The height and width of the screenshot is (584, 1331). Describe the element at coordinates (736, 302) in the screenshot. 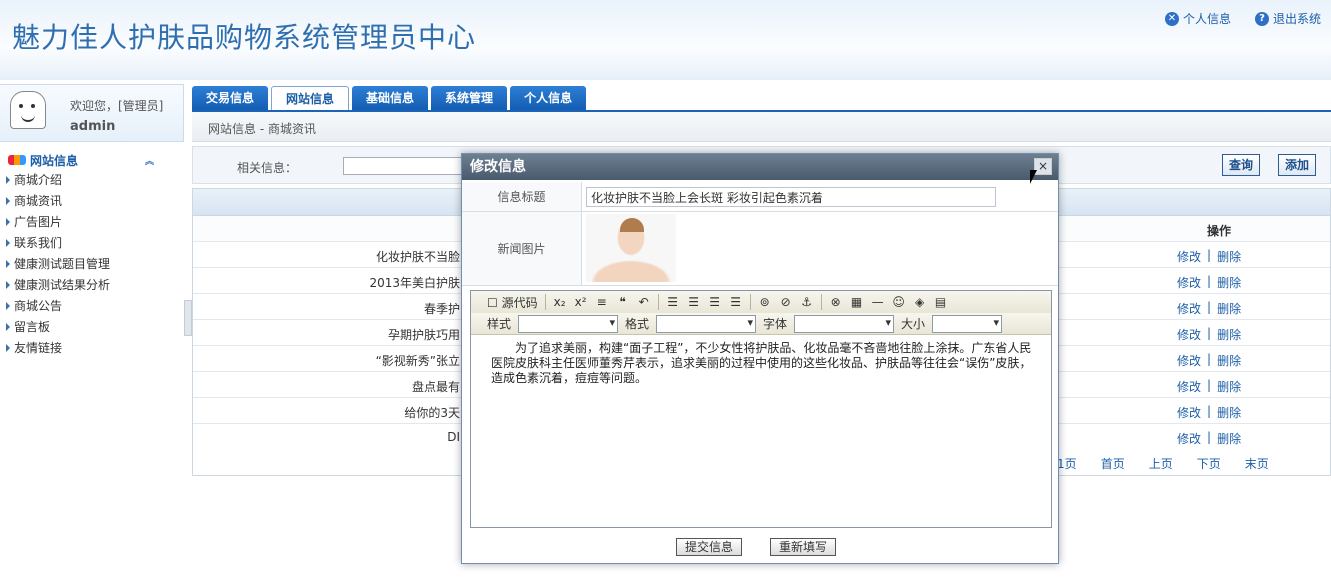

I see `justify-icon: ☰` at that location.